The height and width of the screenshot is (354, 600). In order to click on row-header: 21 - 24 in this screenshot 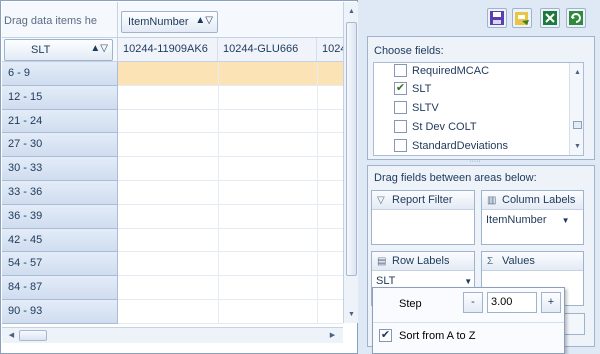, I will do `click(60, 121)`.